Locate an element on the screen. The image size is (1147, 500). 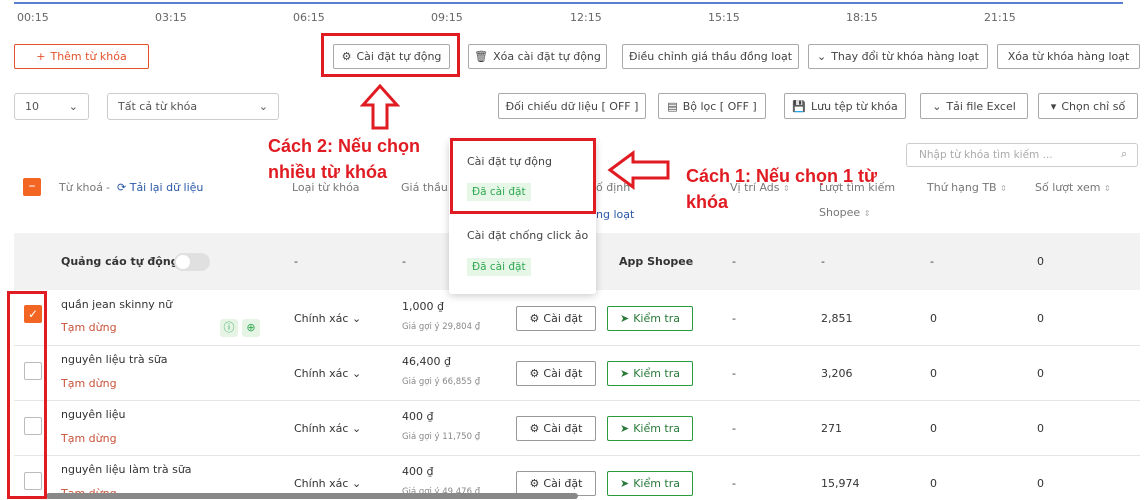
choose-metric-button: ▾ Chọn chỉ số is located at coordinates (1088, 106).